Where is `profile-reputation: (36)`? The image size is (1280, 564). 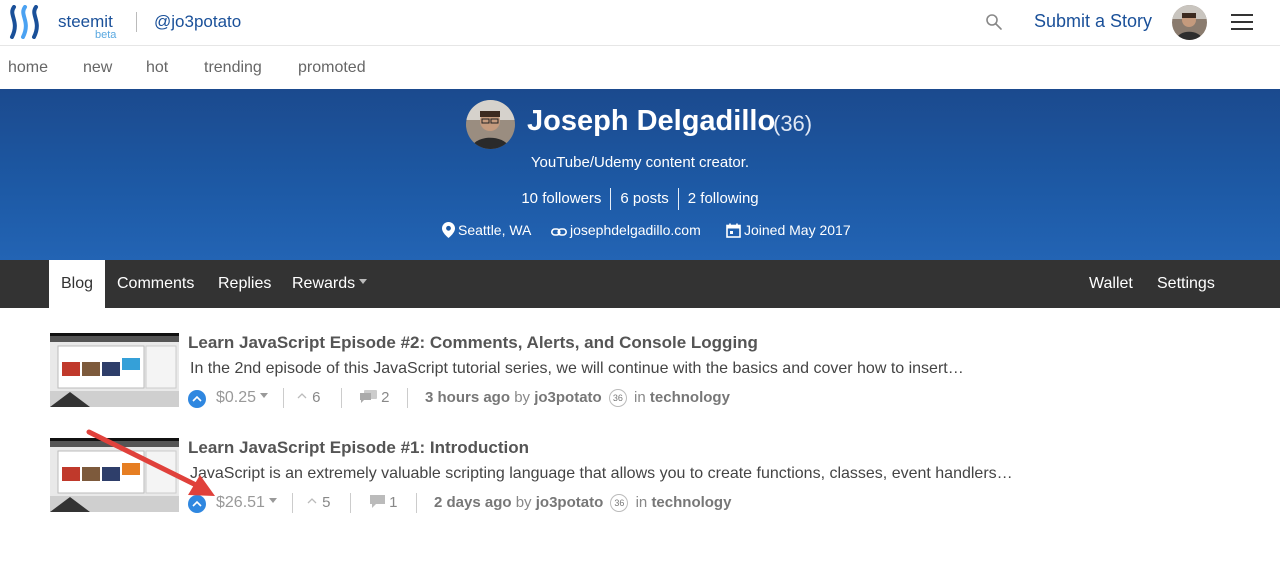
profile-reputation: (36) is located at coordinates (793, 123).